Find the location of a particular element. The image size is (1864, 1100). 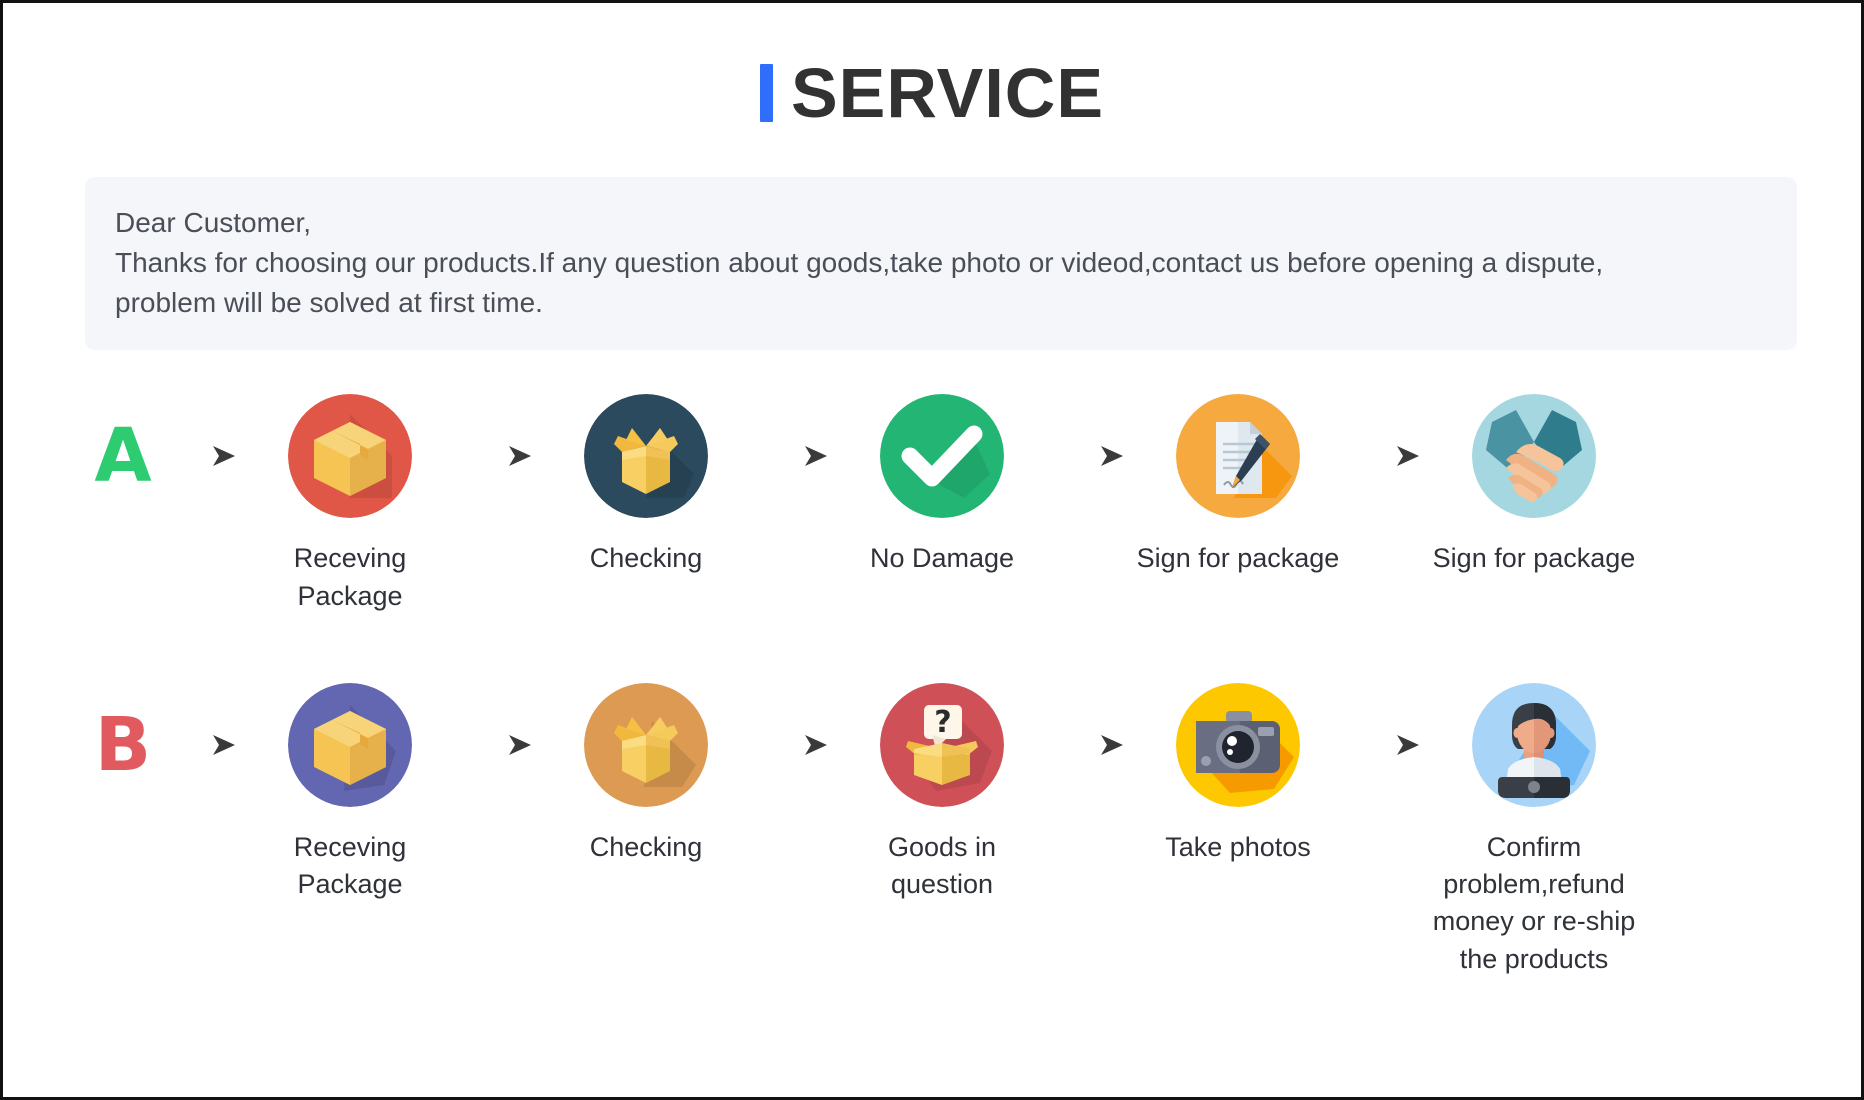

flow-badge-b: B is located at coordinates (123, 744).